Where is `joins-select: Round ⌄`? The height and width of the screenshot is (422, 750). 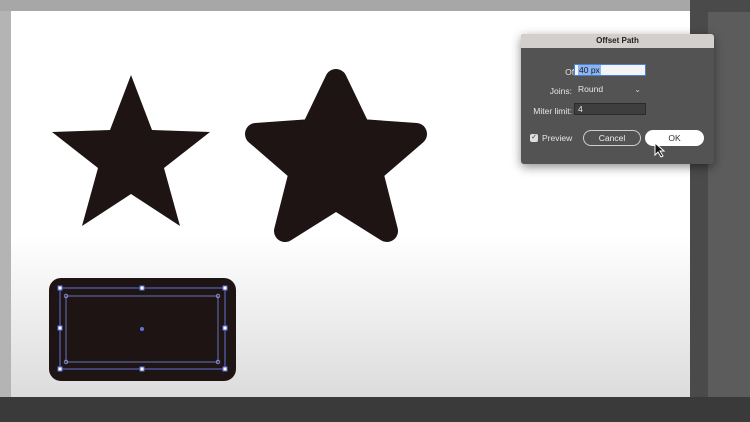 joins-select: Round ⌄ is located at coordinates (610, 89).